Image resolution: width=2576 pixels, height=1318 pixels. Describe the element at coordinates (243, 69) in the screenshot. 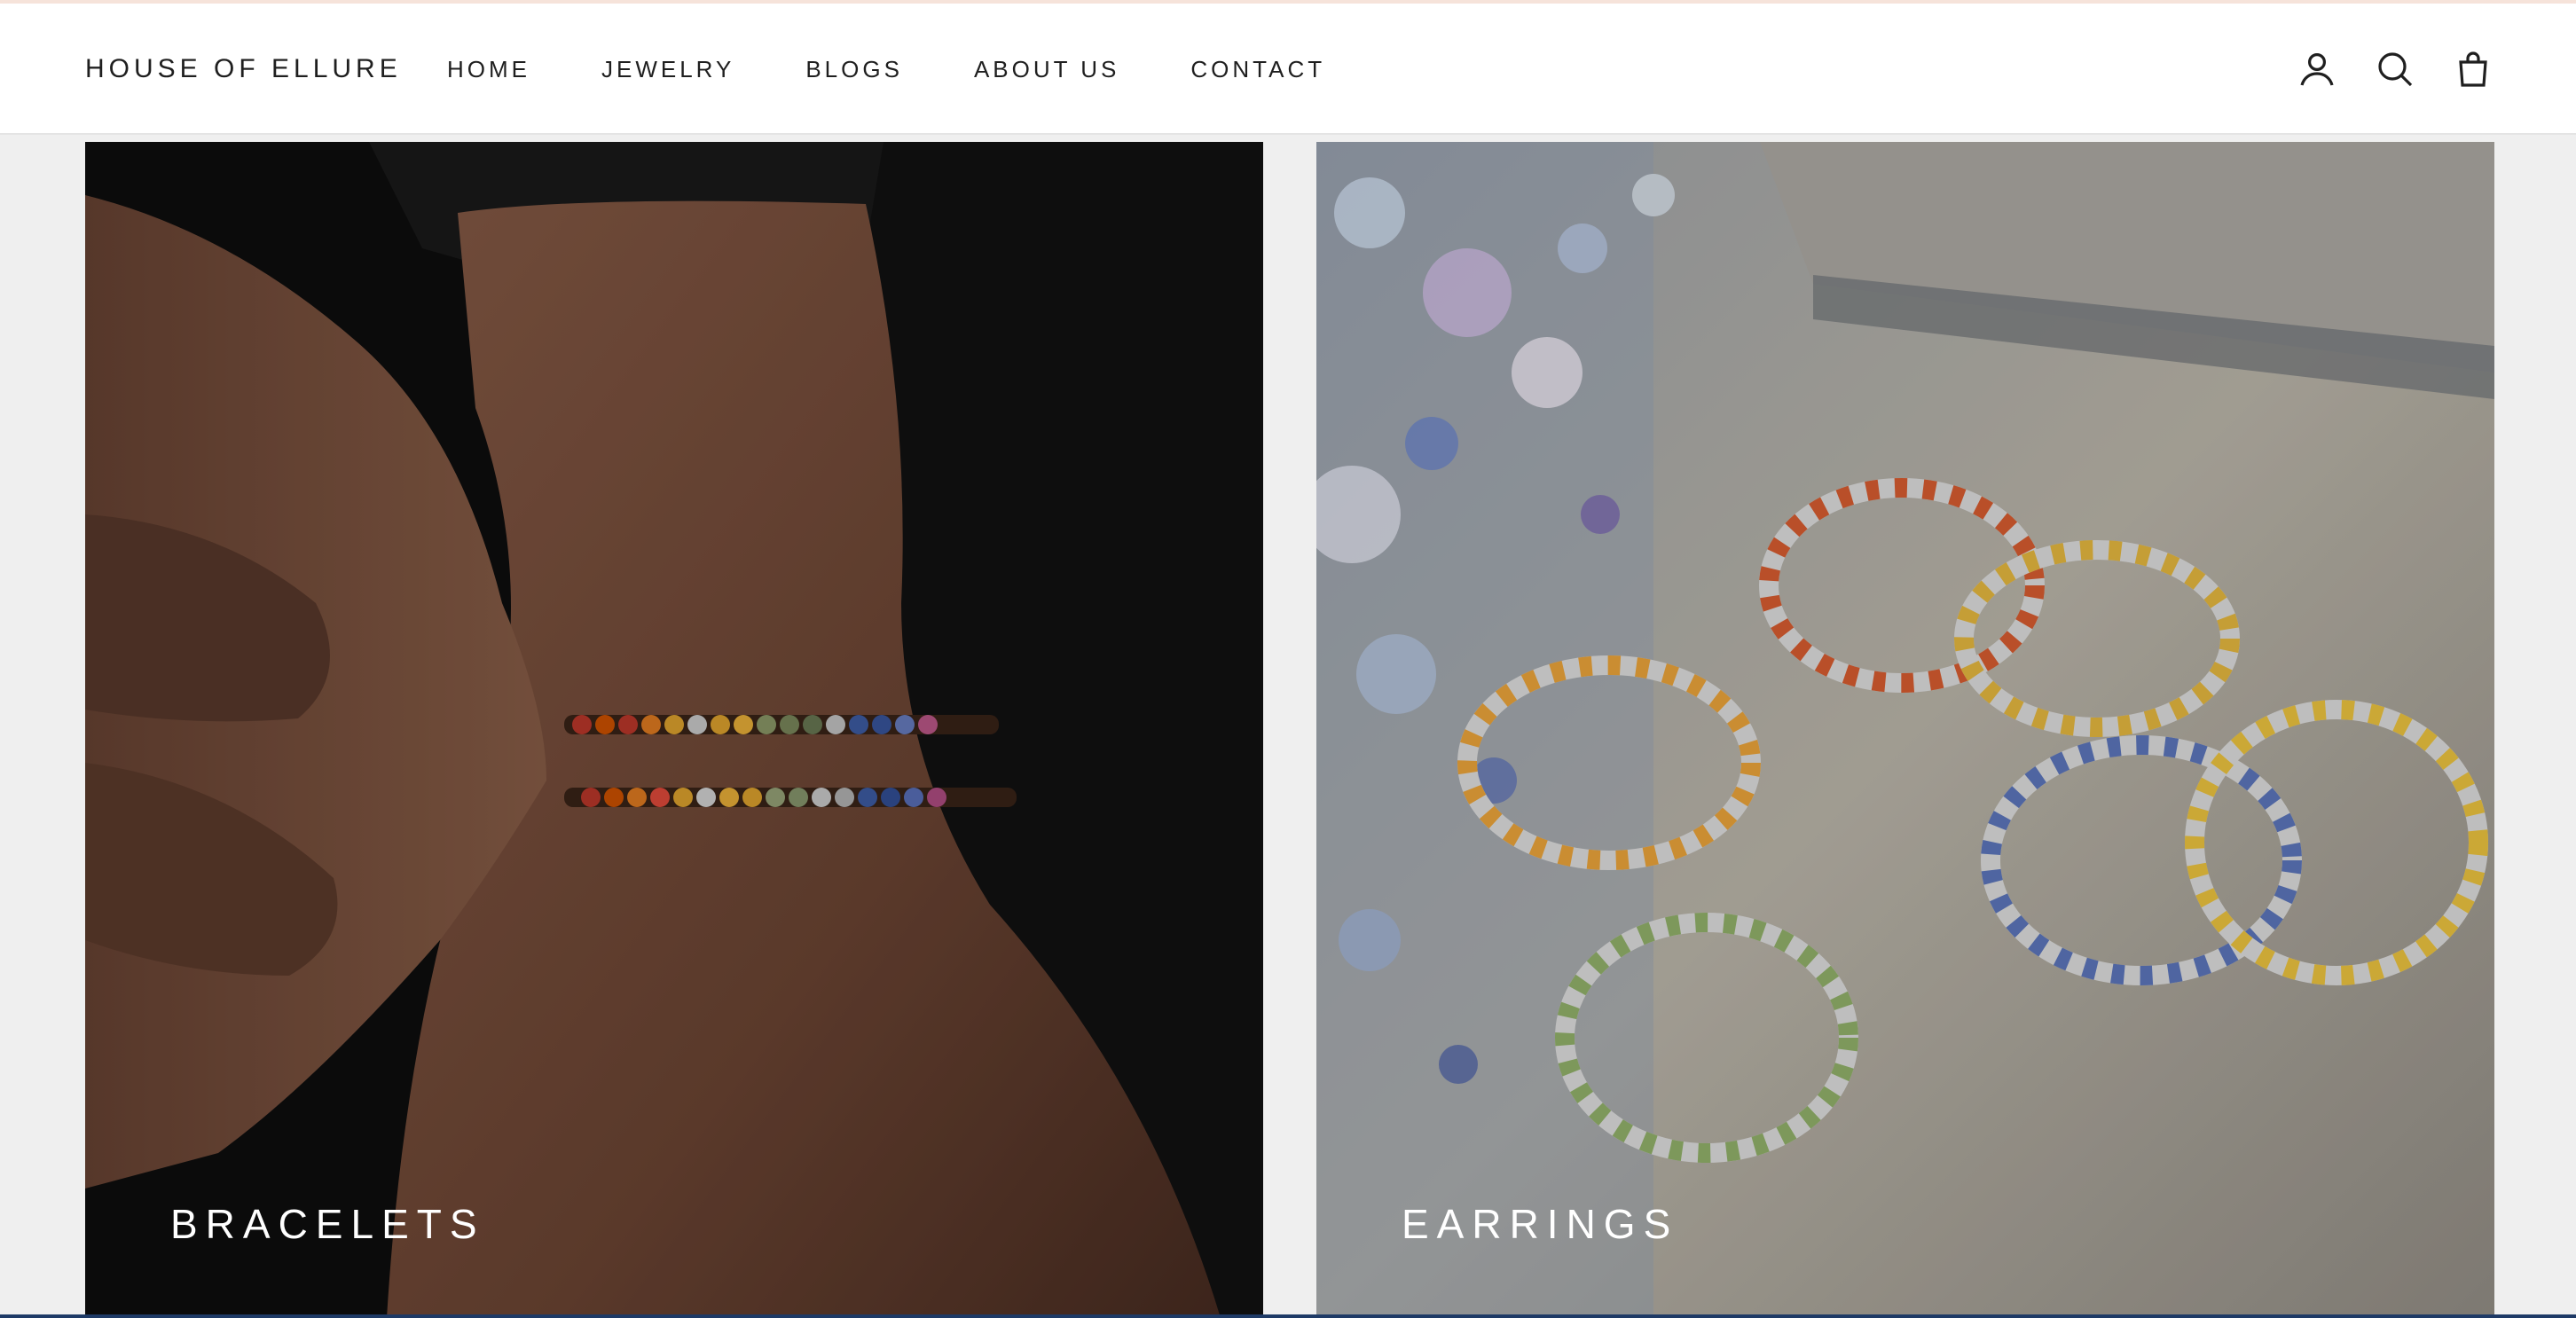

I see `brand-logo: HOUSE OF ELLURE` at that location.